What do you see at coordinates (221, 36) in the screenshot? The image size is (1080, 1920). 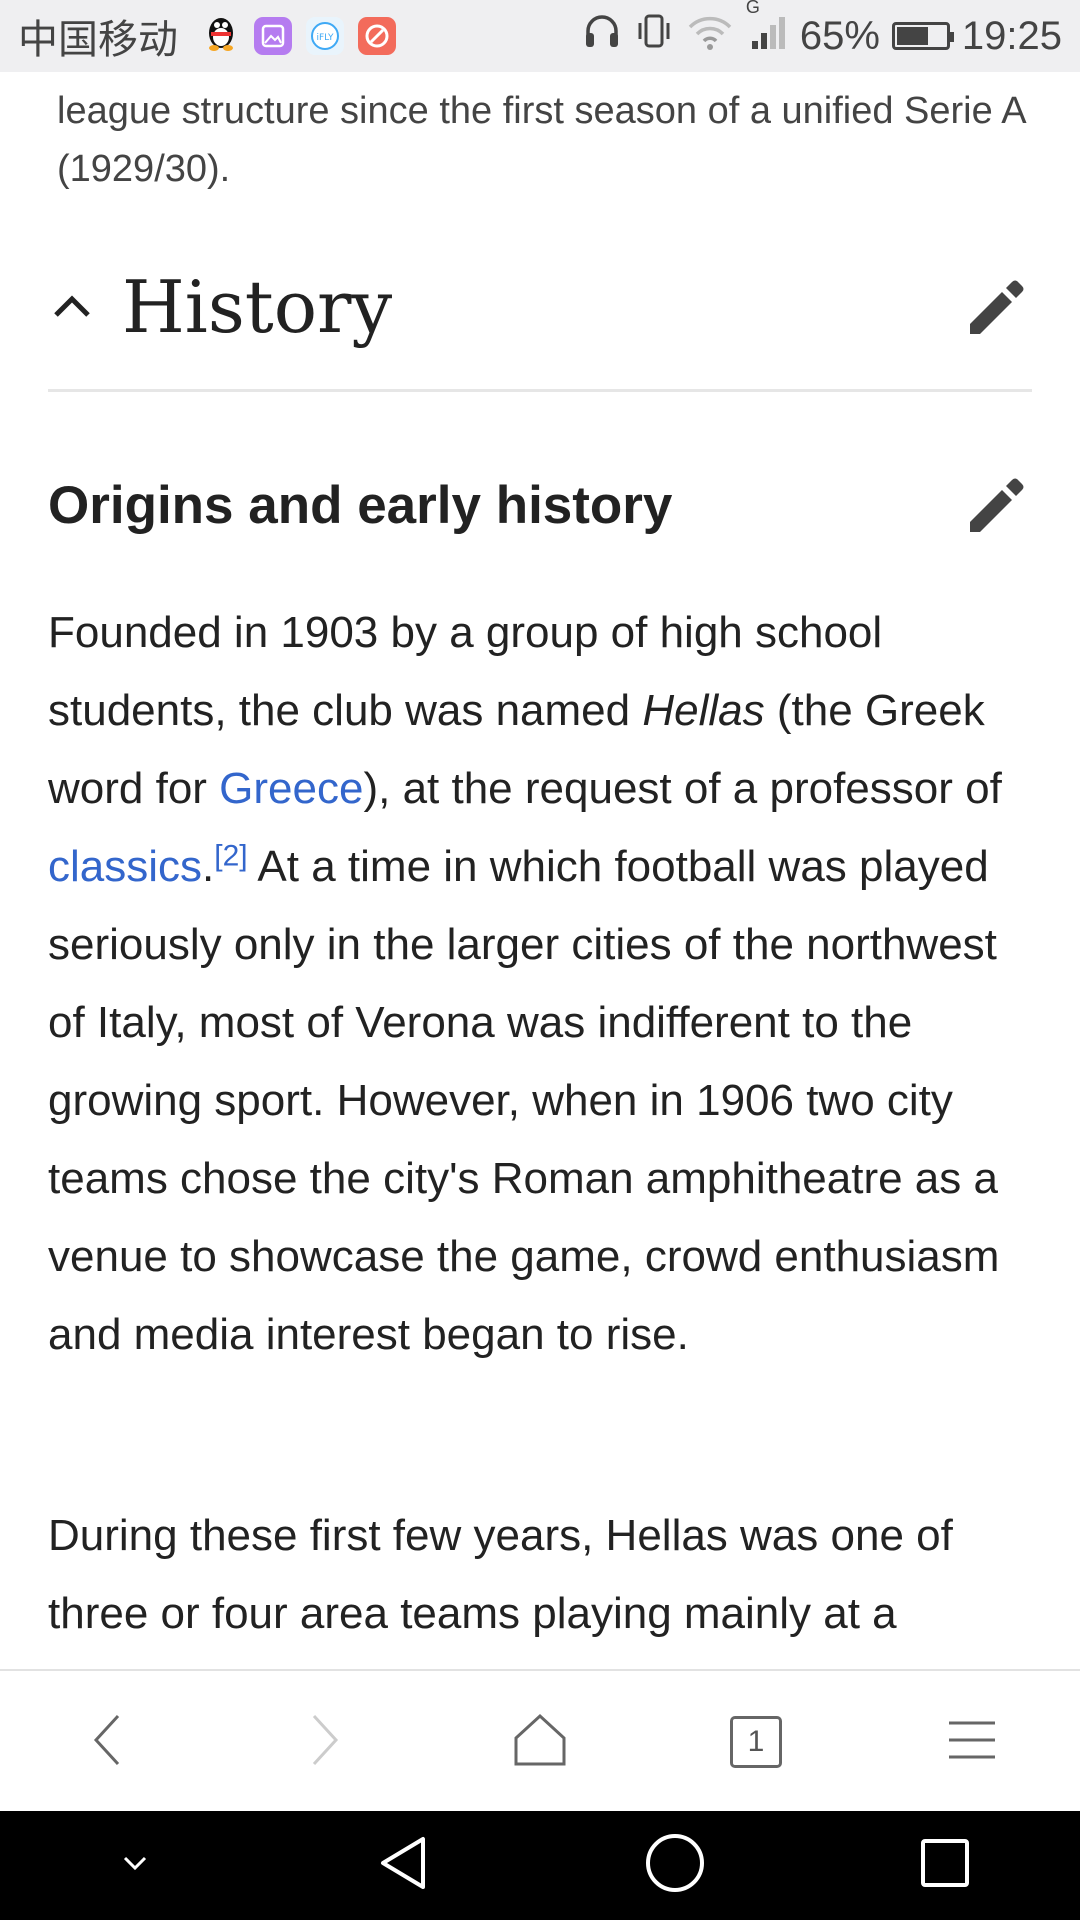 I see `qq-icon` at bounding box center [221, 36].